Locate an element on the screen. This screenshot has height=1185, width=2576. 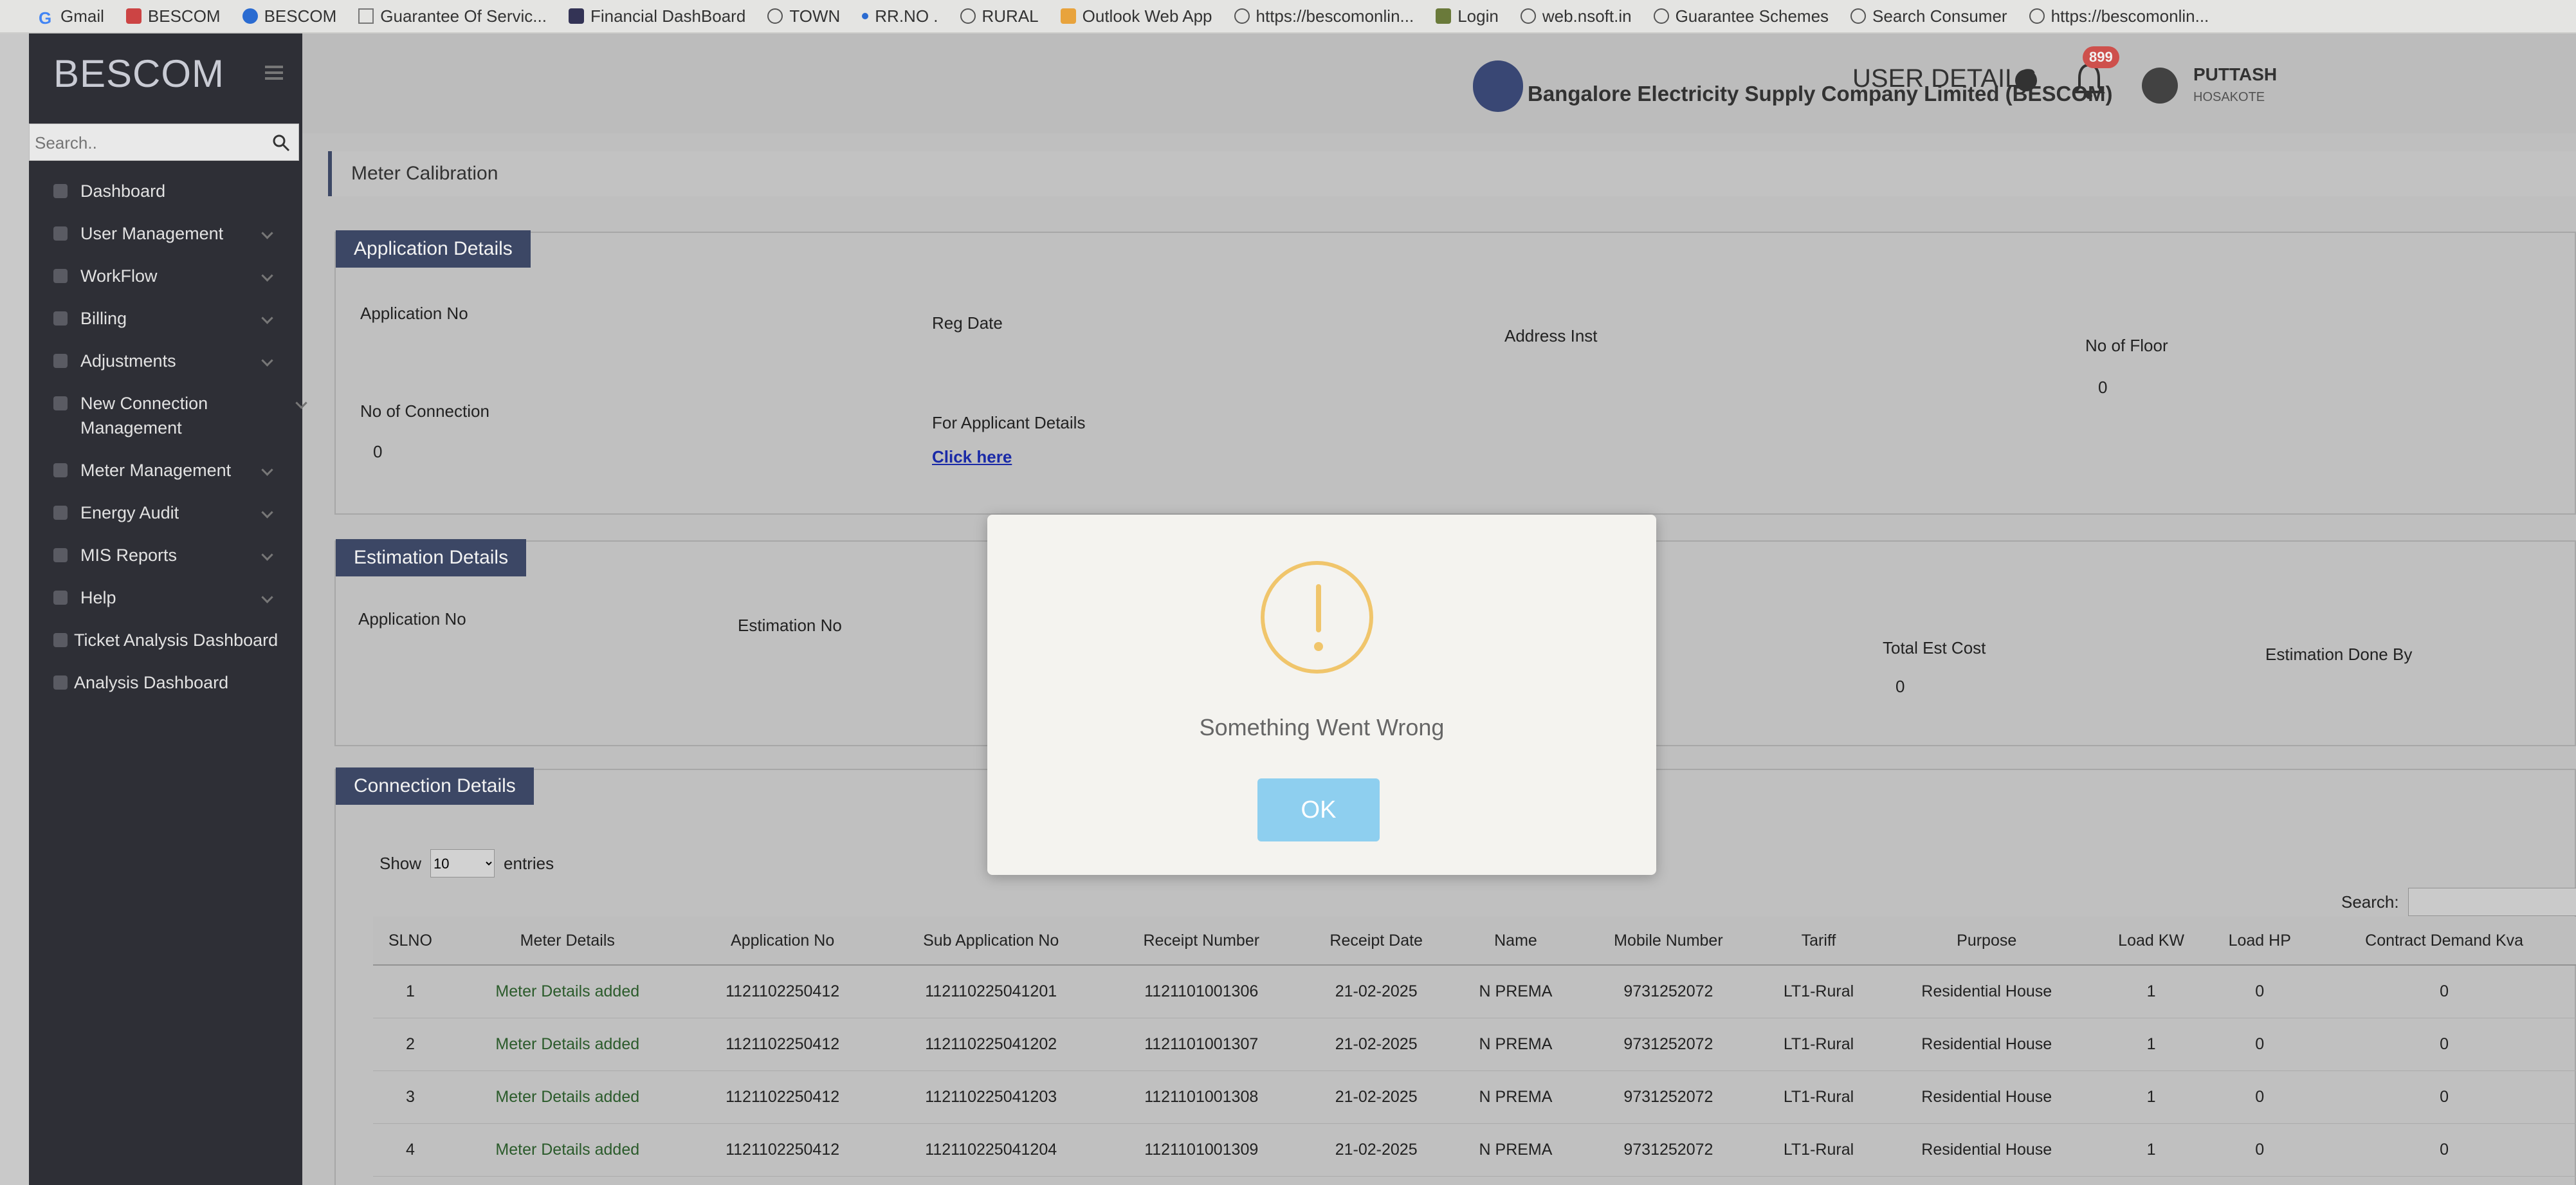
sidebar-item-workflow: WorkFlow is located at coordinates (165, 276).